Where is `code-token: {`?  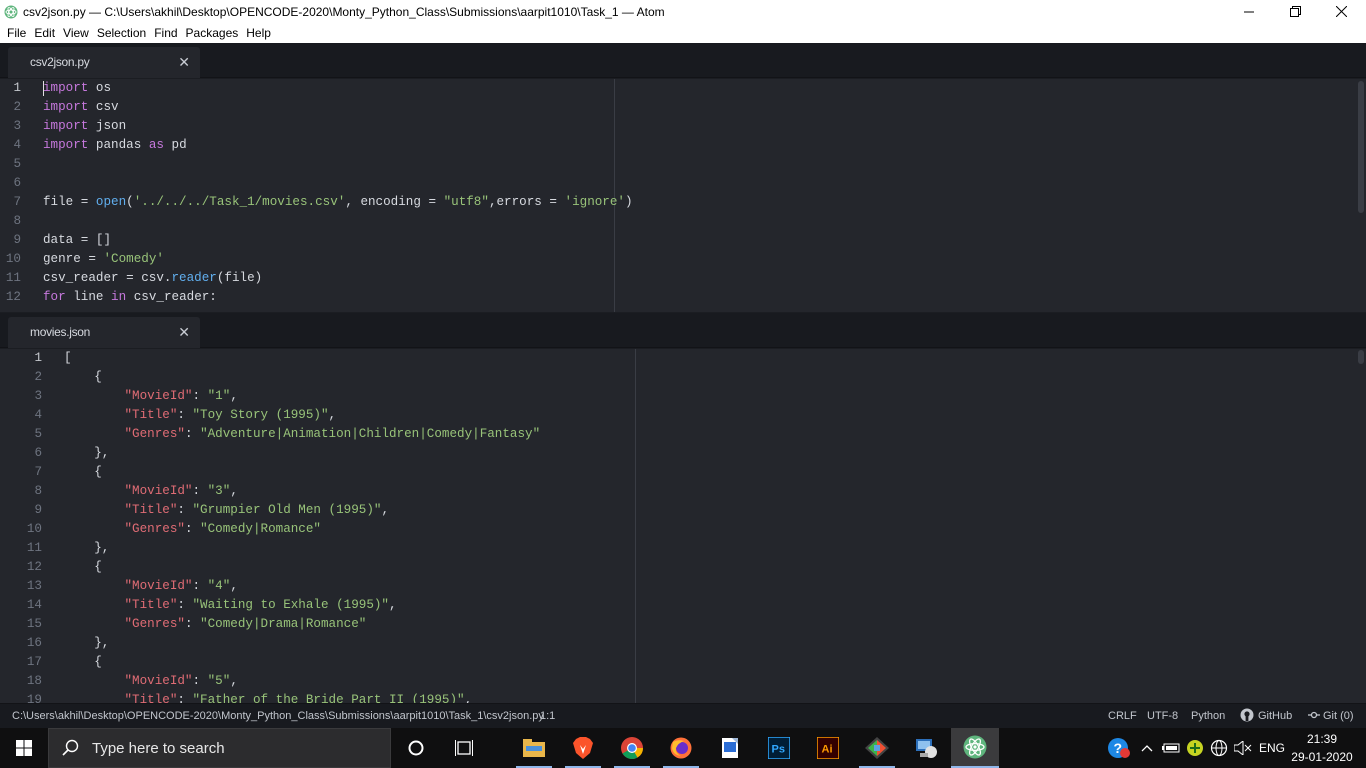 code-token: { is located at coordinates (83, 567).